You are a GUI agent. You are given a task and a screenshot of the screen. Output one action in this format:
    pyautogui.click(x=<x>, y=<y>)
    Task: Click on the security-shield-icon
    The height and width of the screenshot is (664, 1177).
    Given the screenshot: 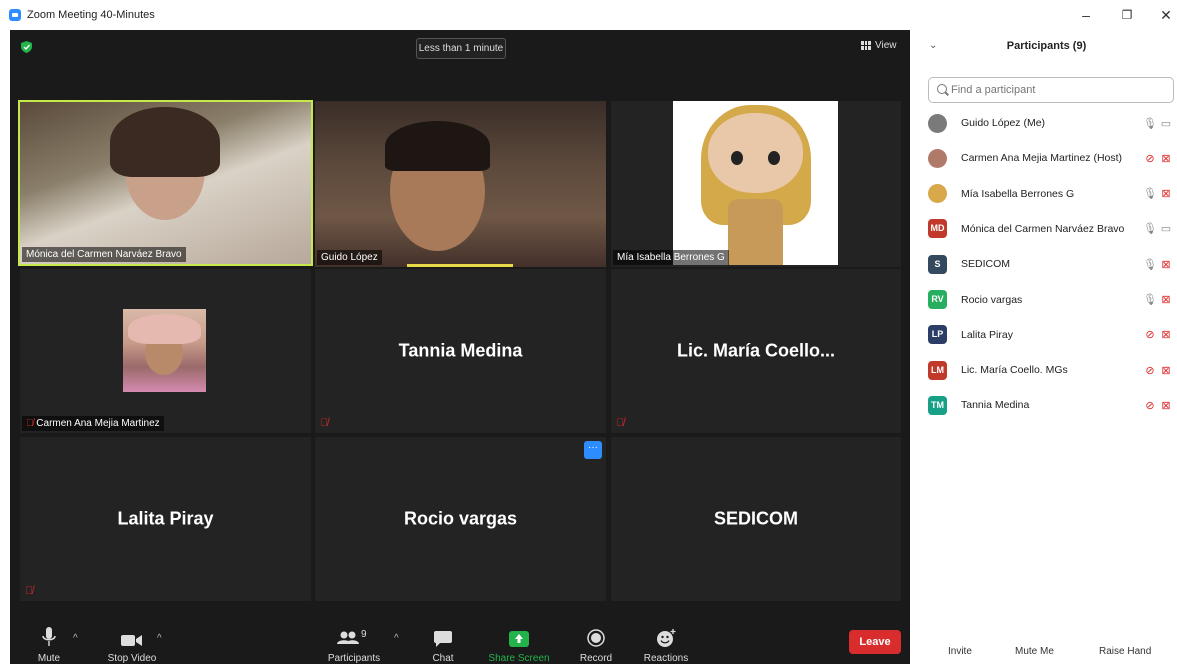 What is the action you would take?
    pyautogui.click(x=26, y=47)
    